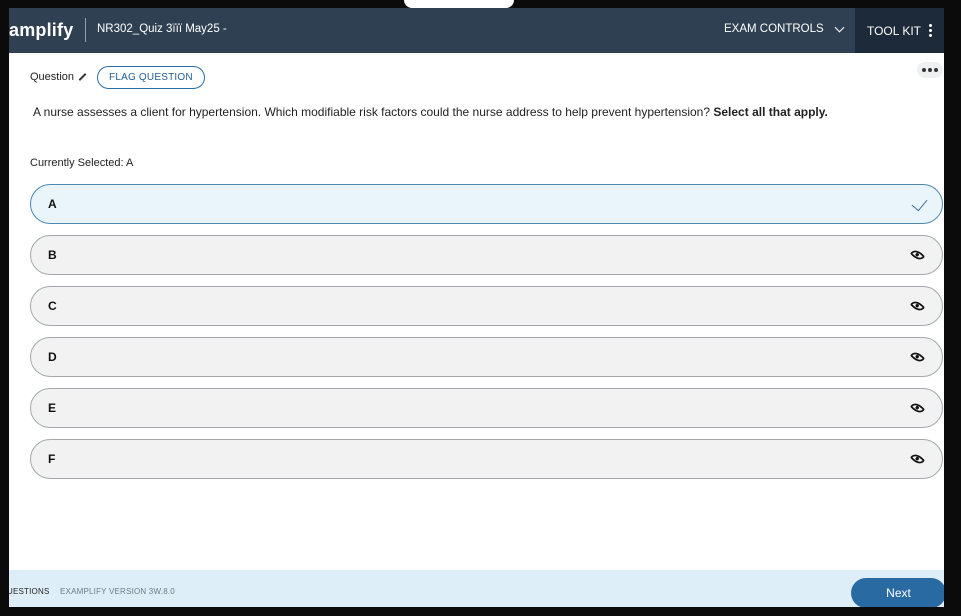 Image resolution: width=961 pixels, height=616 pixels. I want to click on question-stem-emphasis: Select all that apply., so click(770, 112).